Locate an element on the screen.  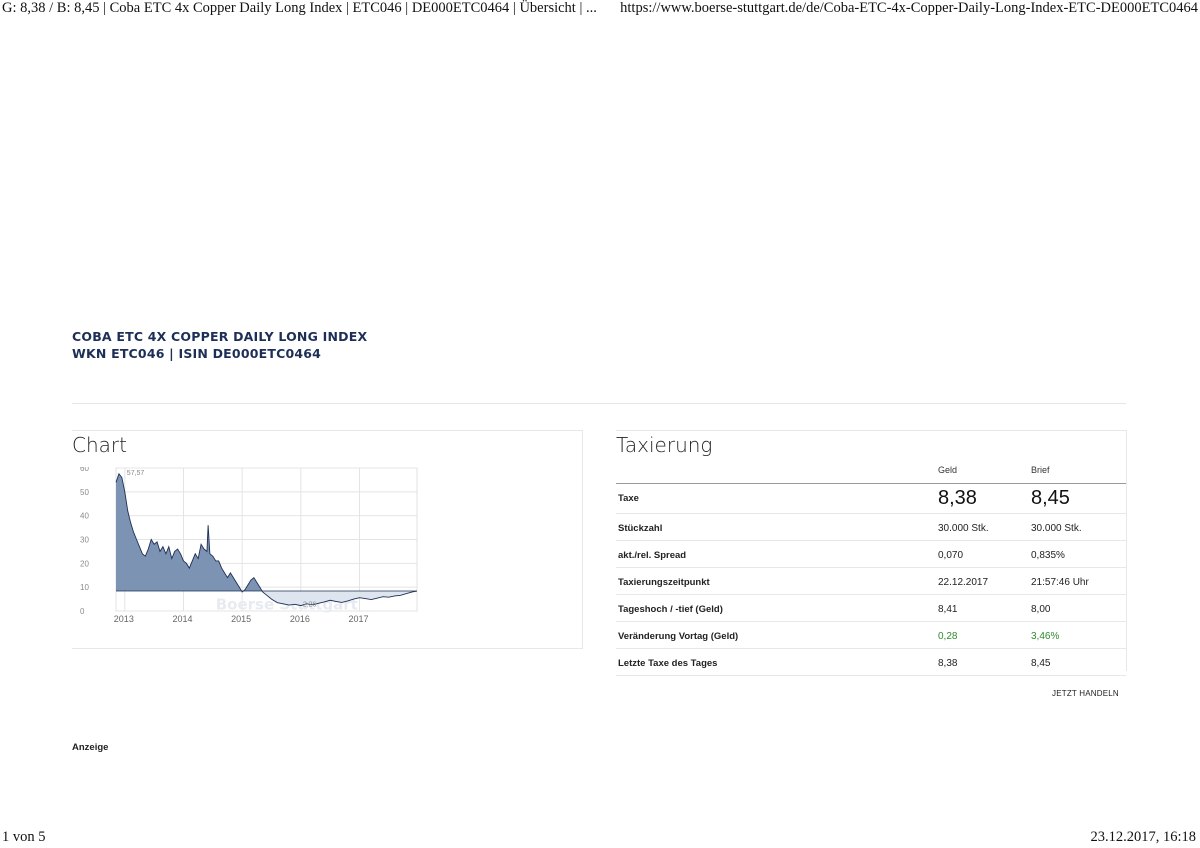
table-row: Taxe 8,38 8,45 is located at coordinates (871, 499).